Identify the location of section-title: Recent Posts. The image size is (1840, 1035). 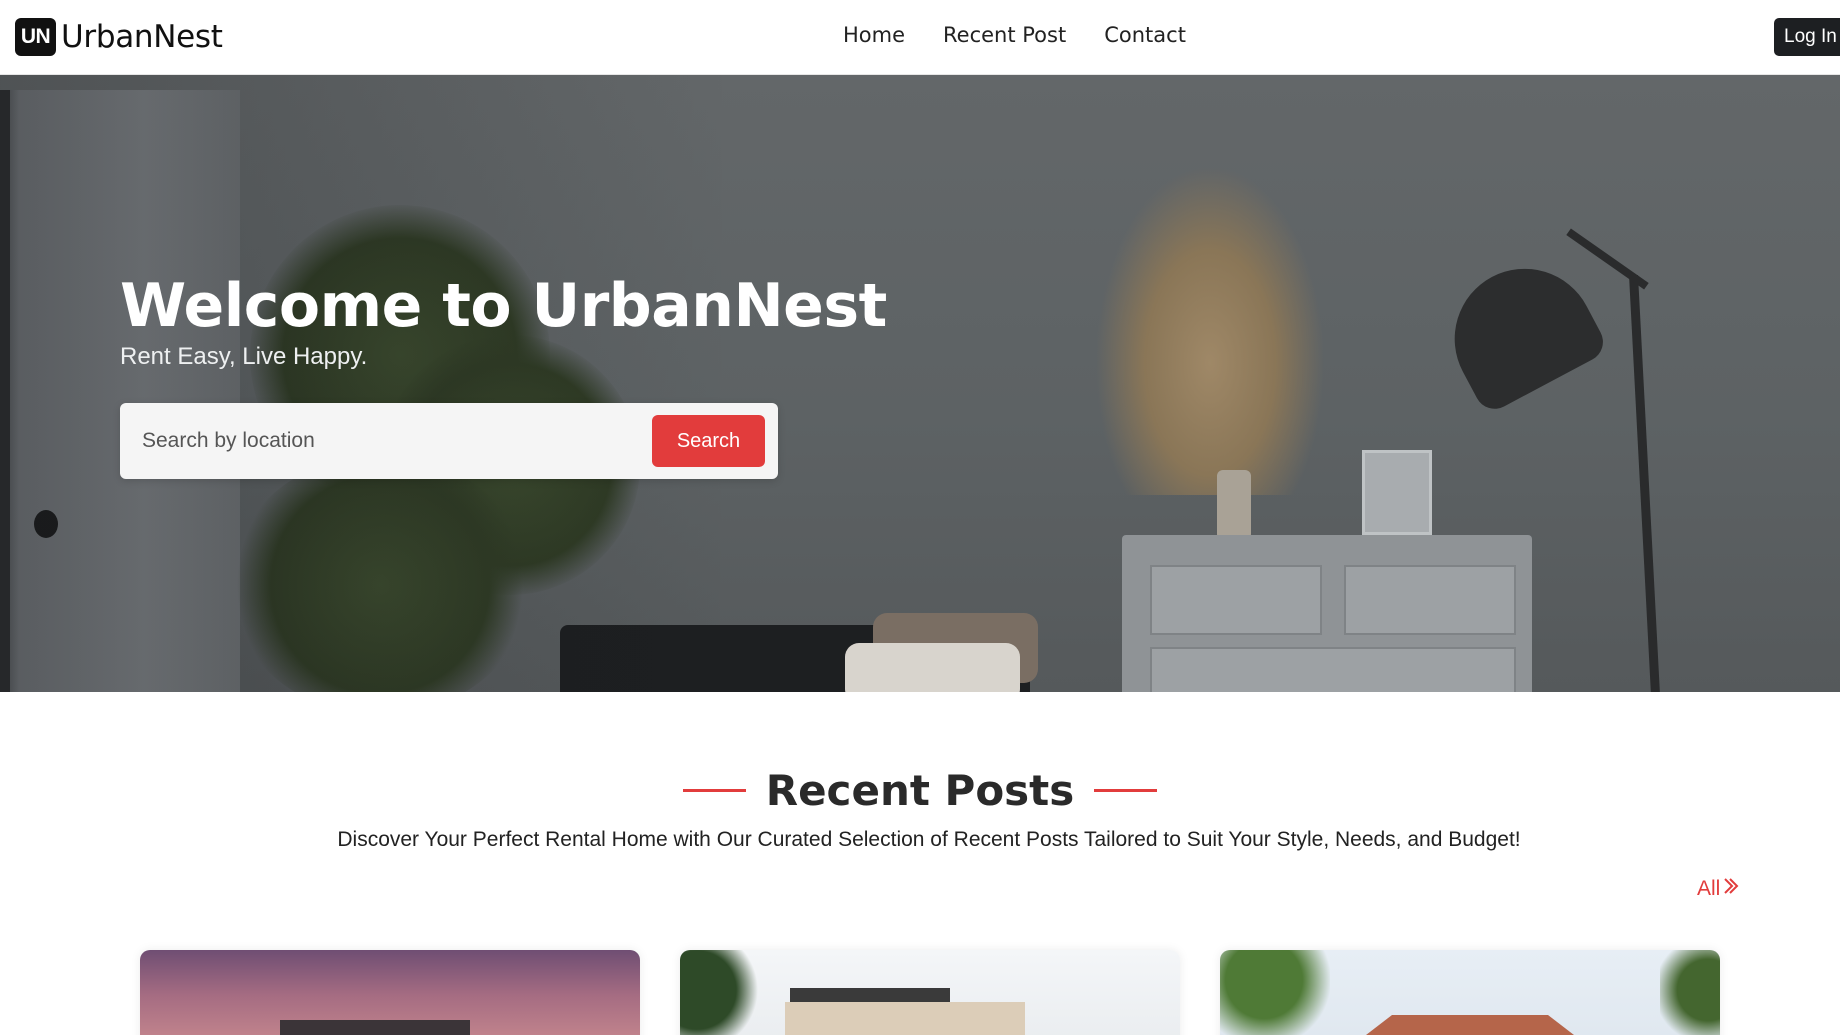
(920, 790).